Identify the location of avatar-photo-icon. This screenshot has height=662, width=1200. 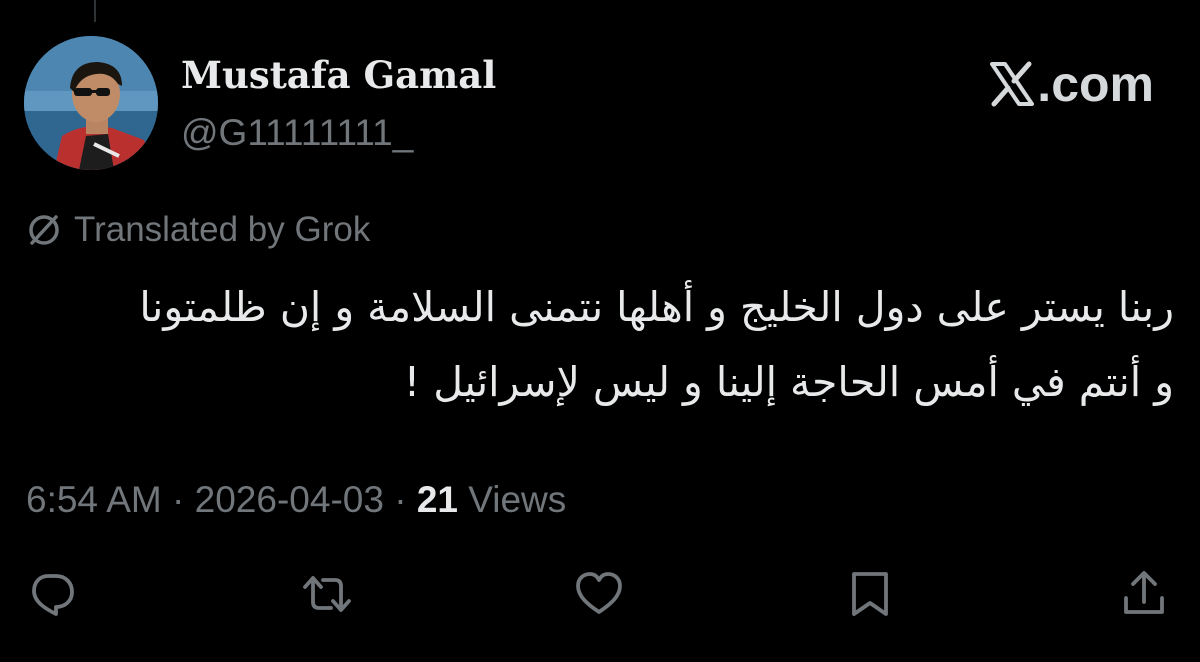
(91, 103).